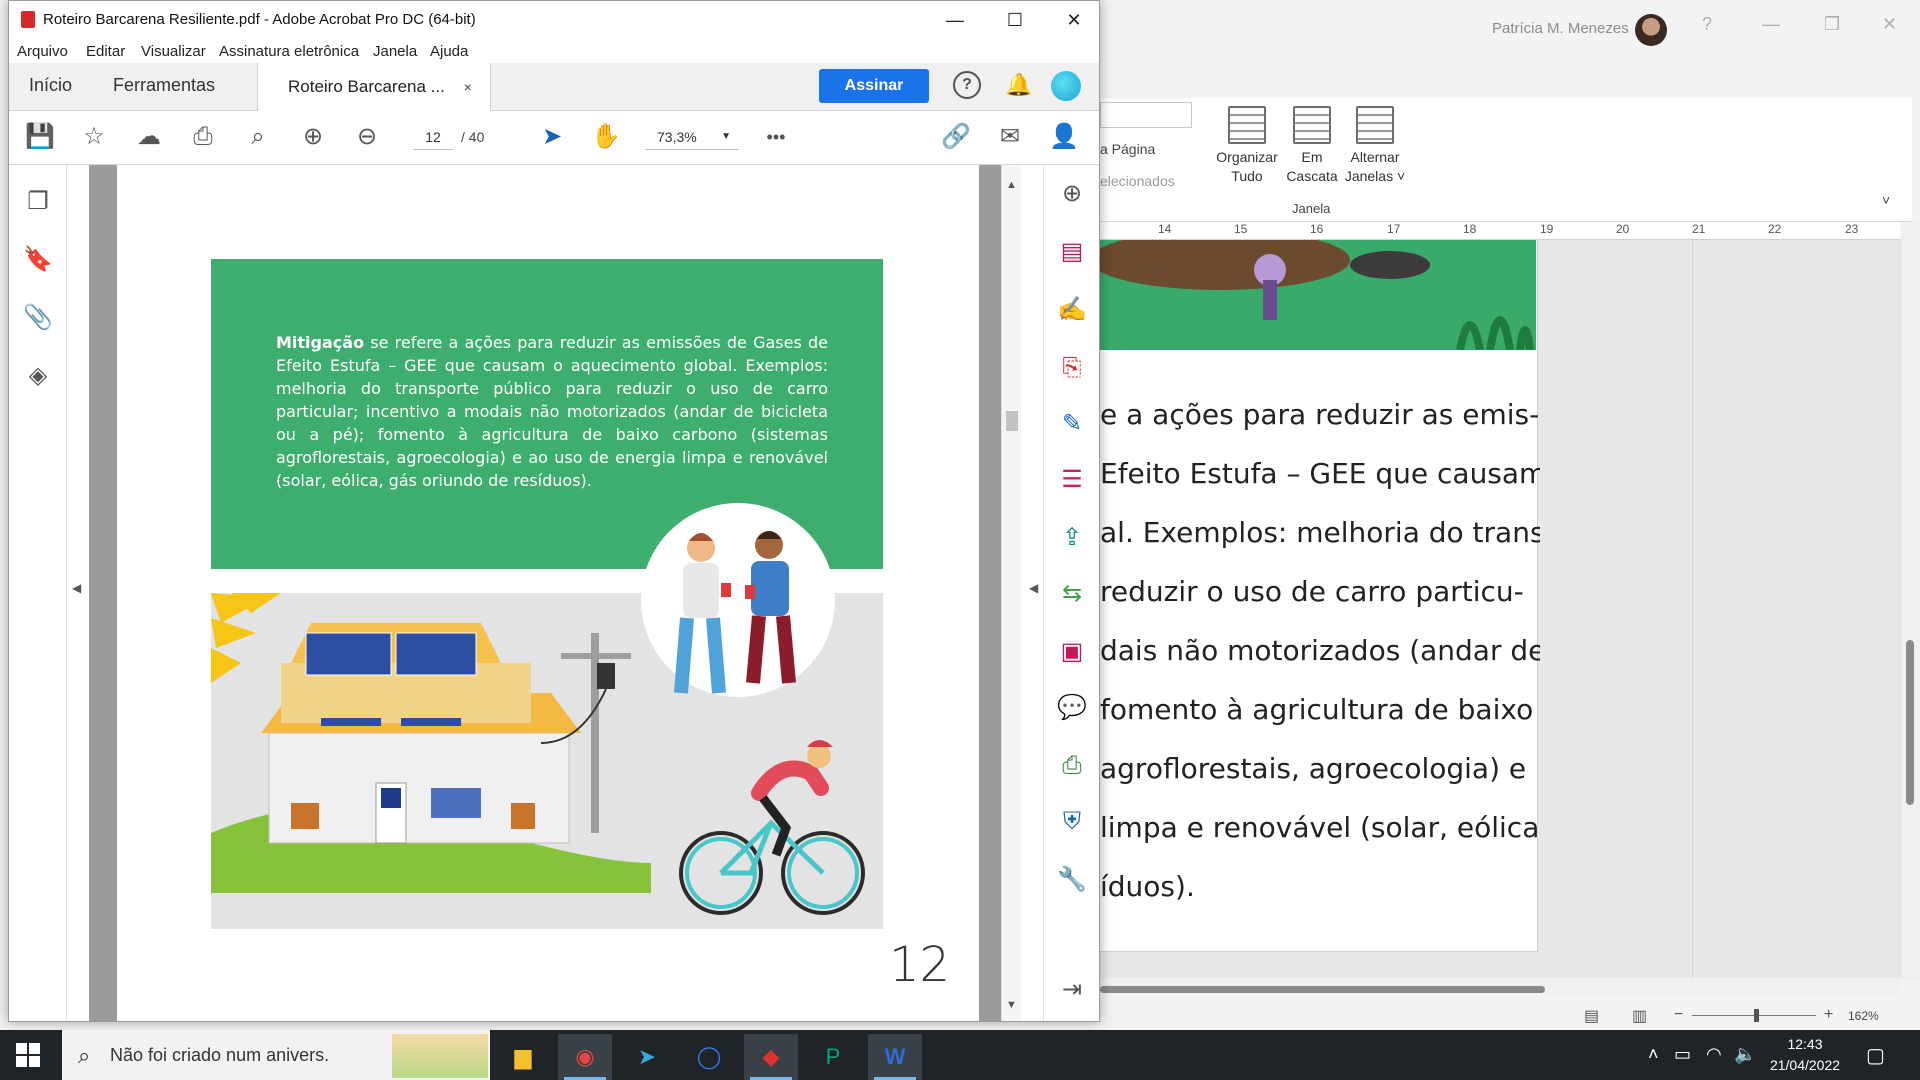 This screenshot has height=1080, width=1920. What do you see at coordinates (1127, 149) in the screenshot?
I see `ribbon-page-label: a Página` at bounding box center [1127, 149].